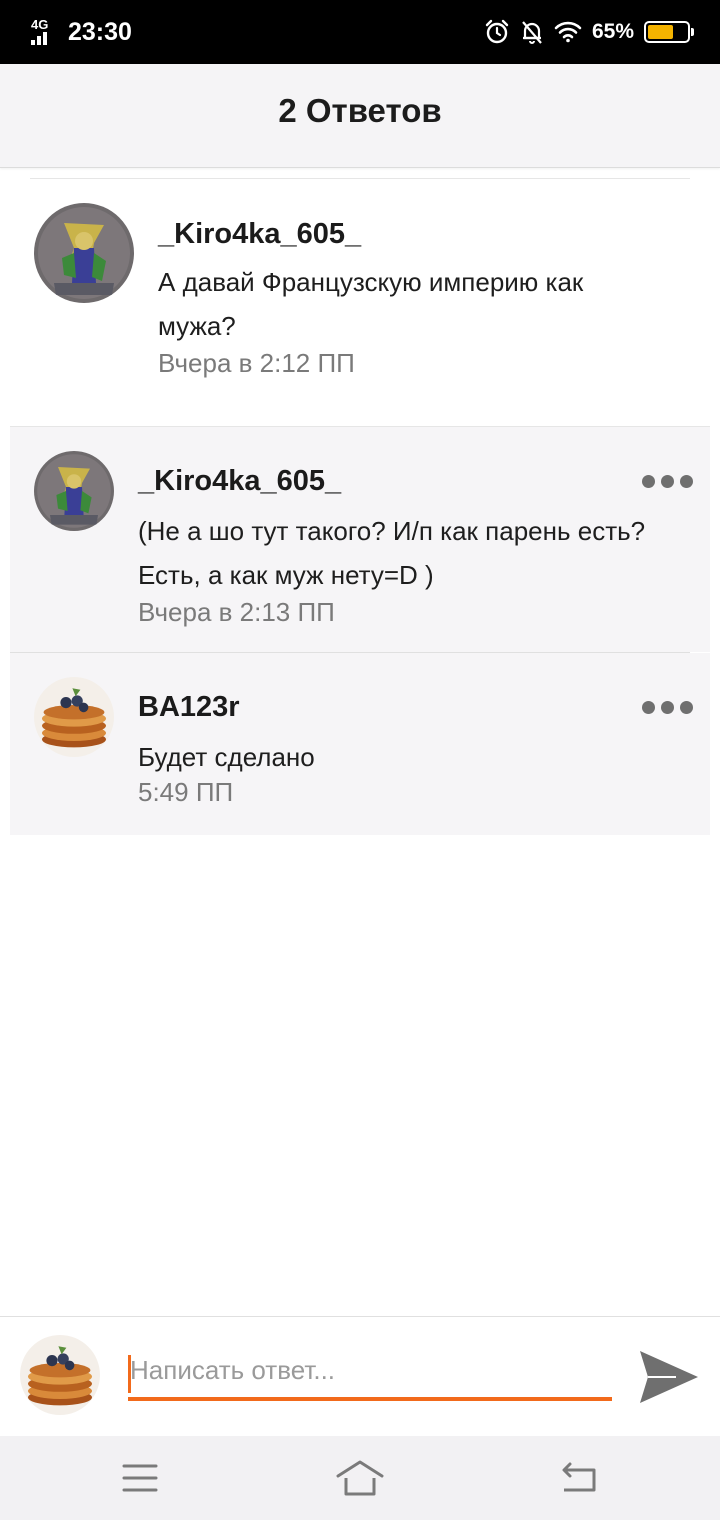 The height and width of the screenshot is (1520, 720). Describe the element at coordinates (360, 178) in the screenshot. I see `divider` at that location.